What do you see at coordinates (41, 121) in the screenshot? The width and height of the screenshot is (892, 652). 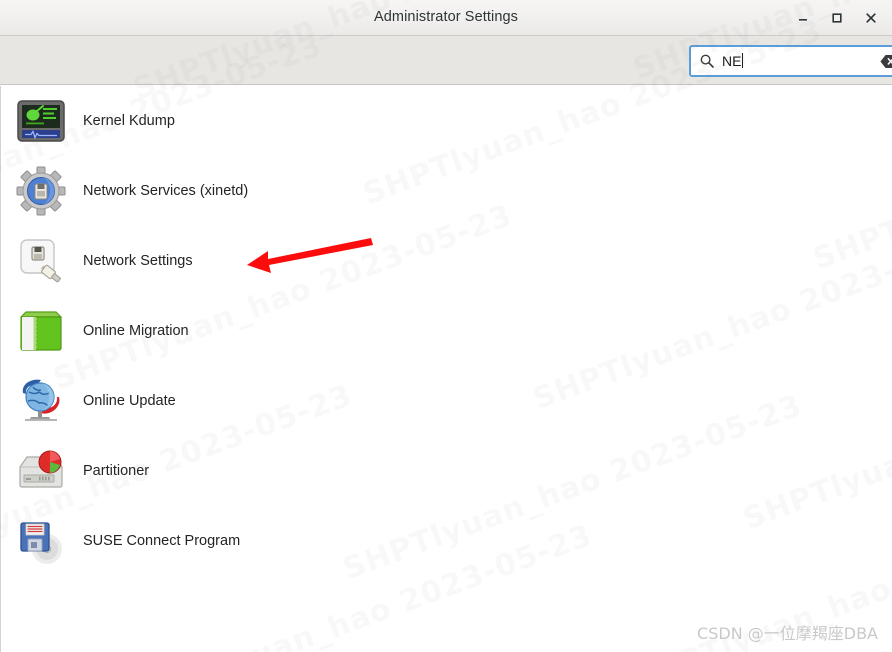 I see `kernel-kdump-icon` at bounding box center [41, 121].